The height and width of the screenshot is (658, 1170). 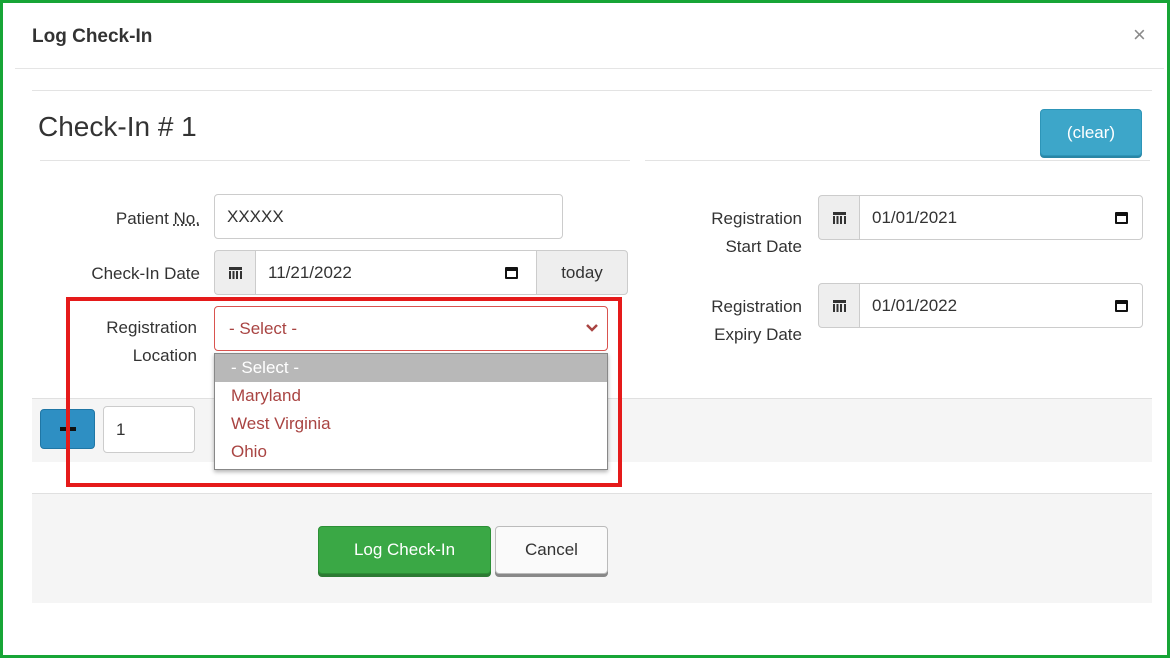 I want to click on header-divider, so click(x=589, y=68).